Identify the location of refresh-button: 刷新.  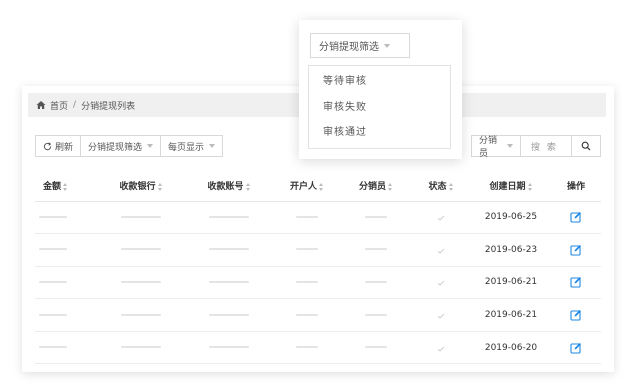
(58, 146).